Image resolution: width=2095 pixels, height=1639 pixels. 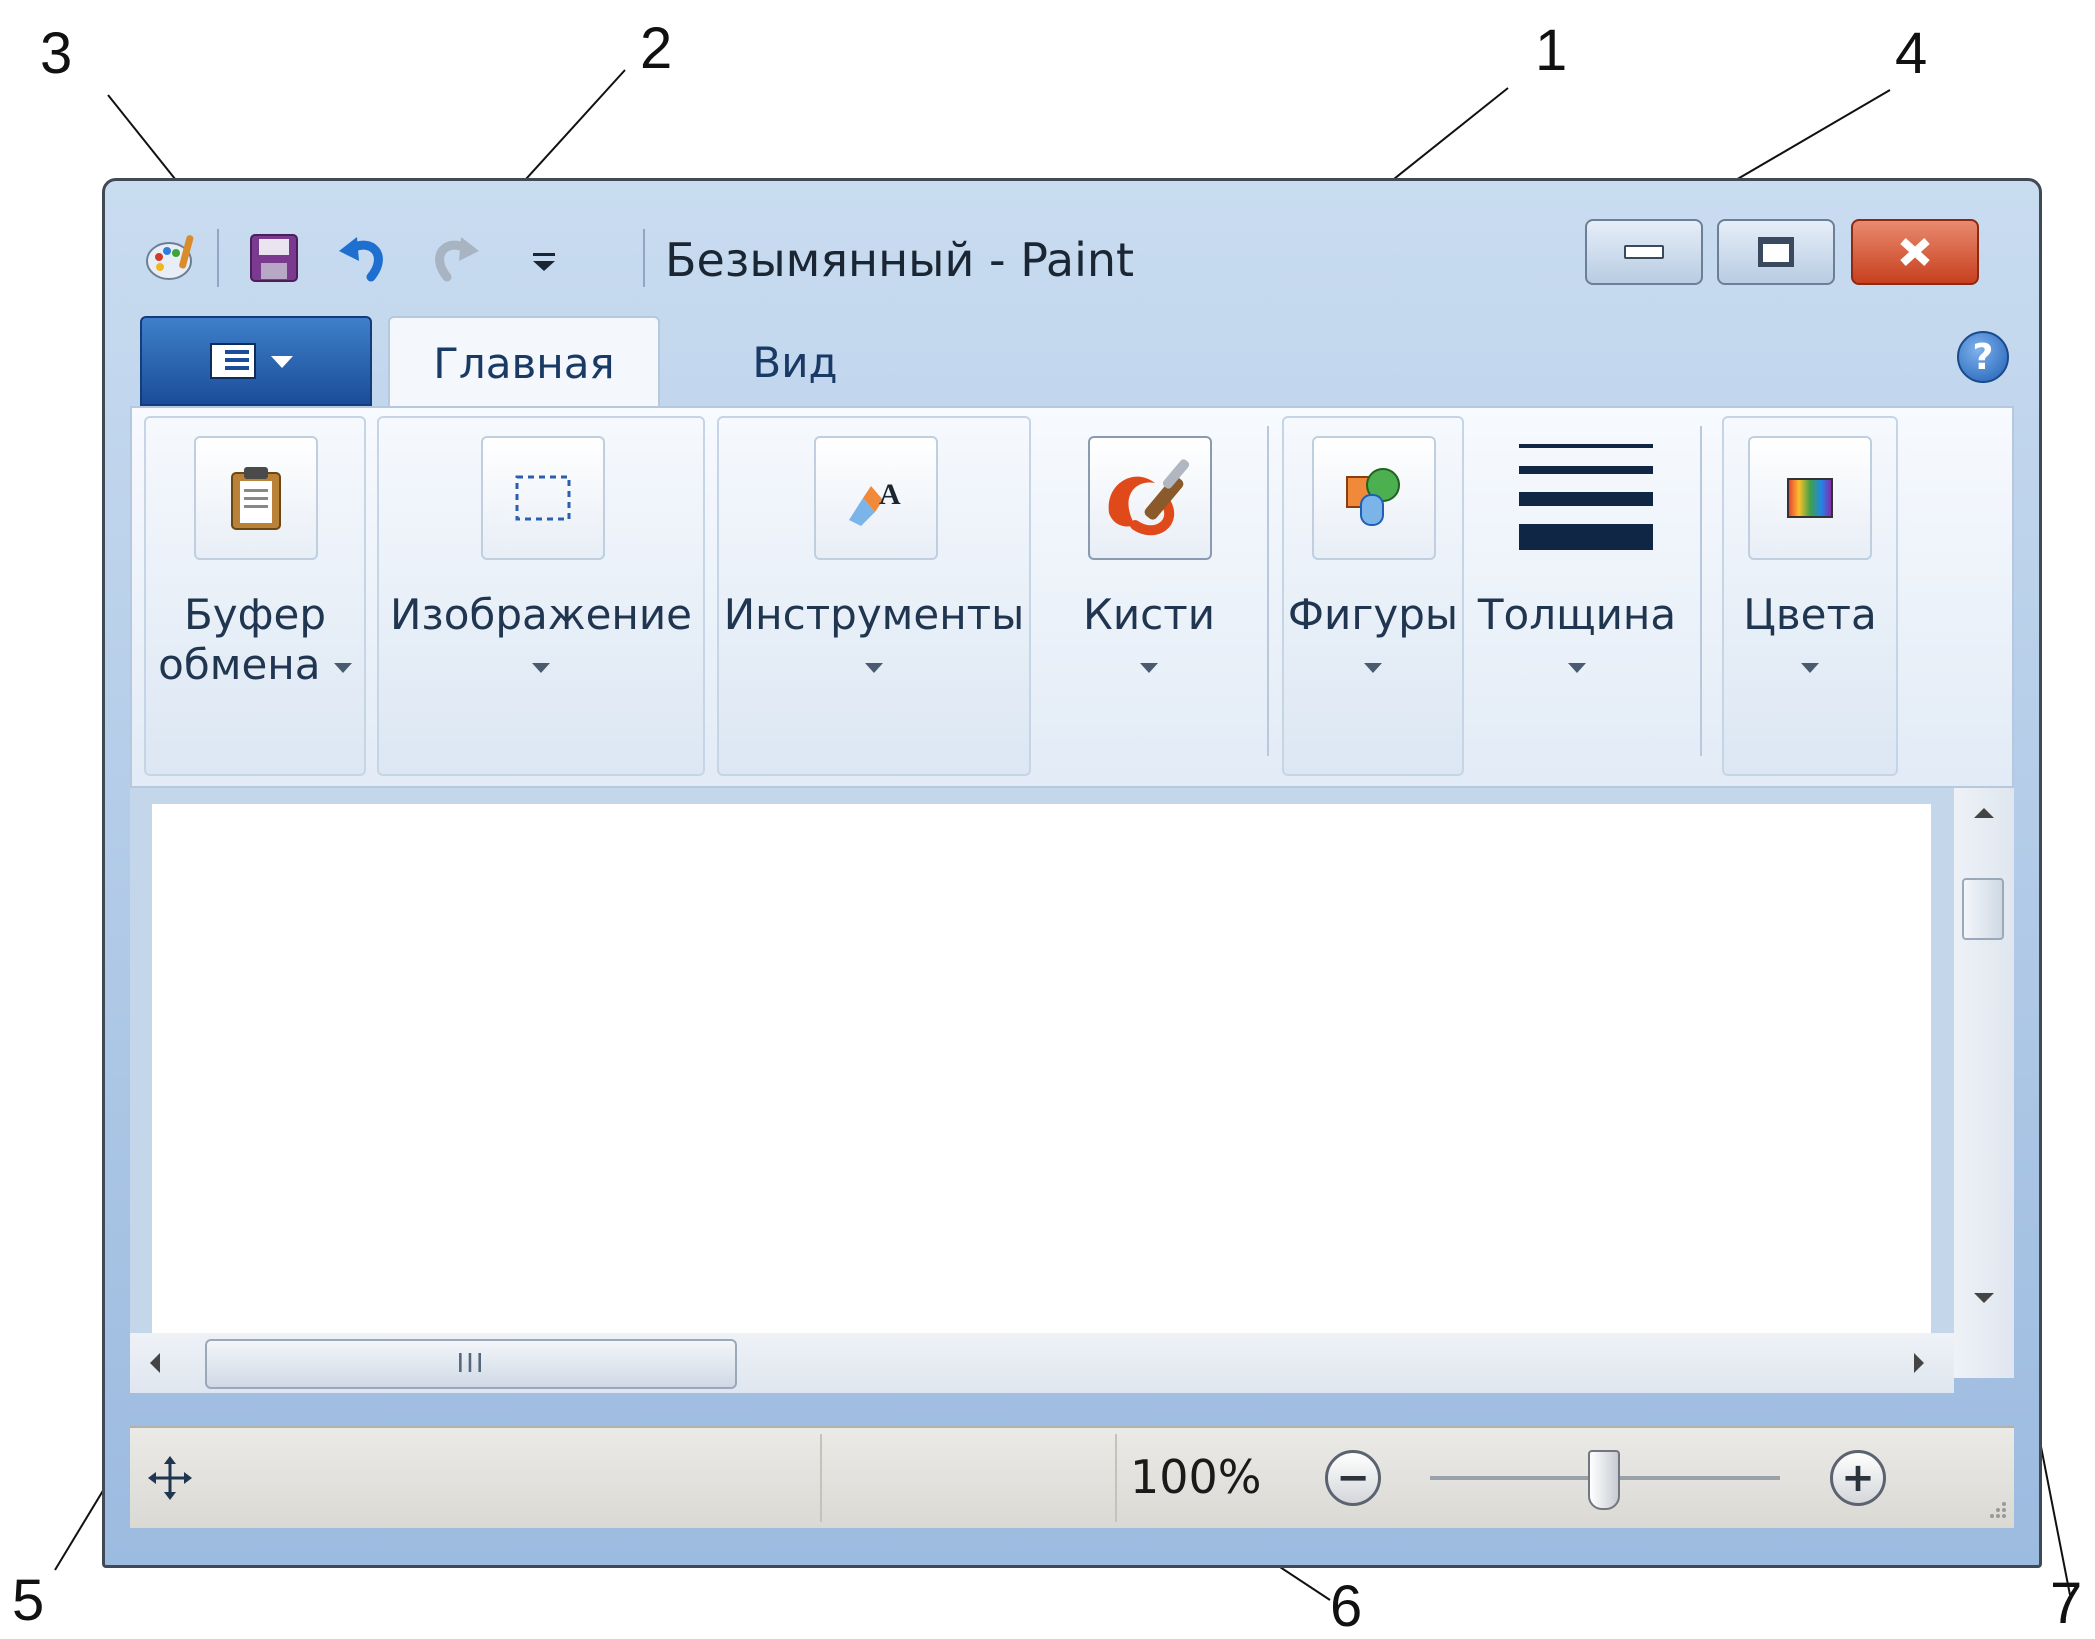 I want to click on group-image: Изображение, so click(x=541, y=596).